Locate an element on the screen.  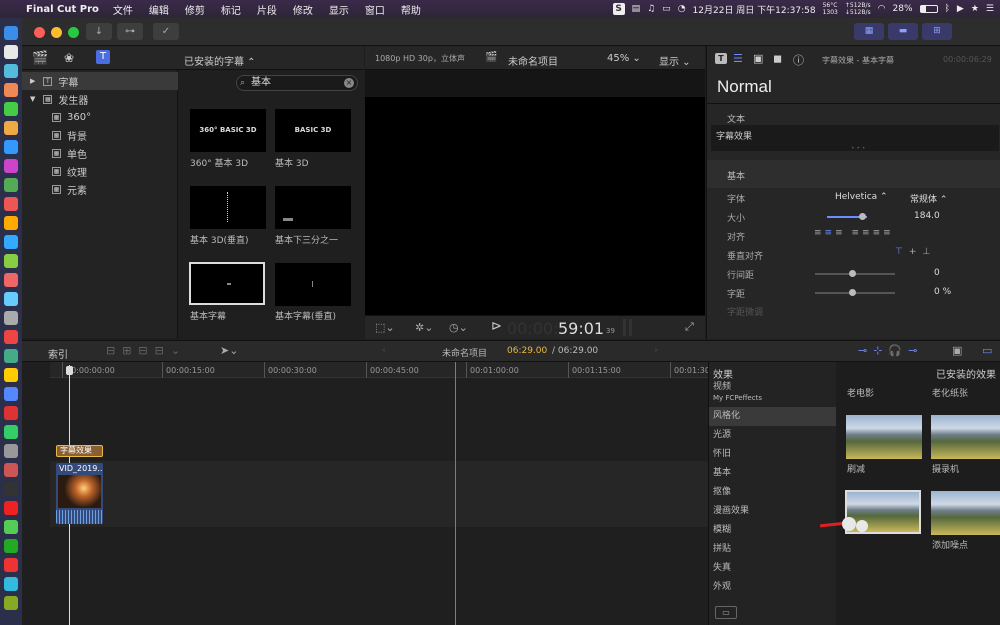
alignment-buttons: ≡≡≡ ≡≡≡≡ is located at coordinates (854, 233).